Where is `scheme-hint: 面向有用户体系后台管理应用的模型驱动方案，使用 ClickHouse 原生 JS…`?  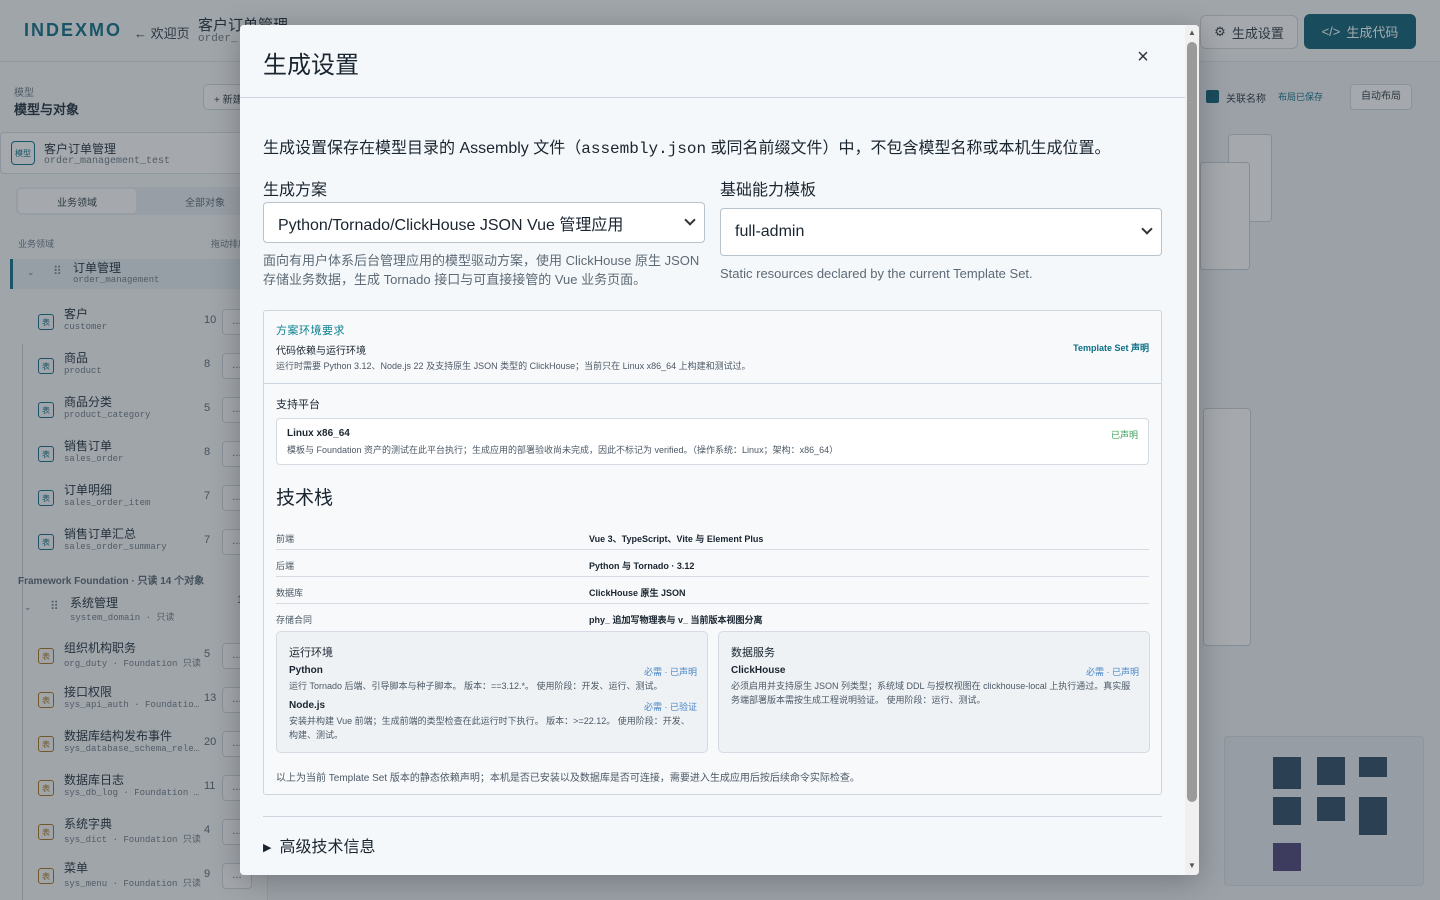 scheme-hint: 面向有用户体系后台管理应用的模型驱动方案，使用 ClickHouse 原生 JS… is located at coordinates (481, 270).